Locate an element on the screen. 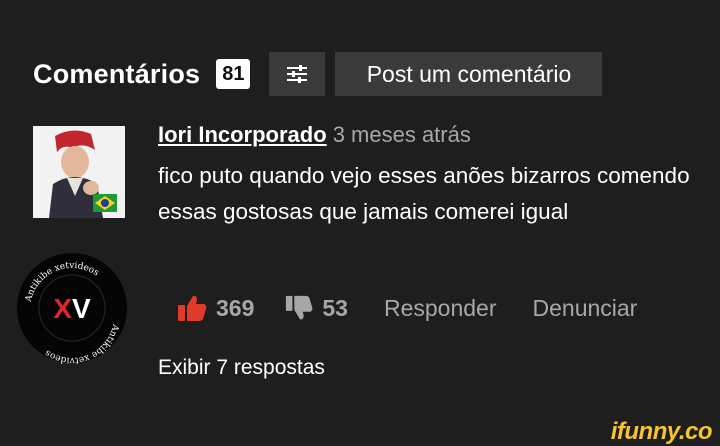 Image resolution: width=720 pixels, height=446 pixels. thumbs-down-icon is located at coordinates (299, 307).